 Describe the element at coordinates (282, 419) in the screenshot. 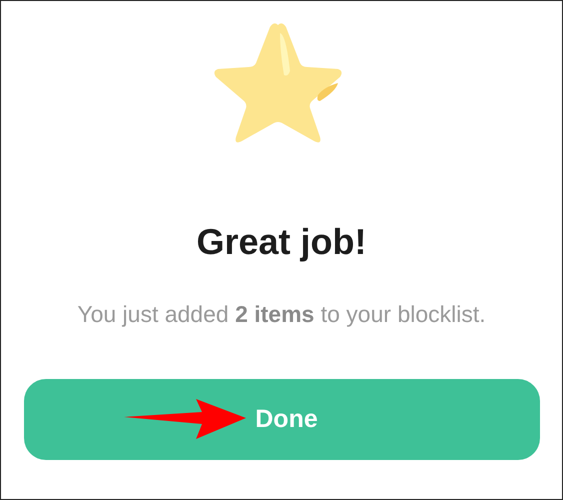

I see `done-button: Done` at that location.